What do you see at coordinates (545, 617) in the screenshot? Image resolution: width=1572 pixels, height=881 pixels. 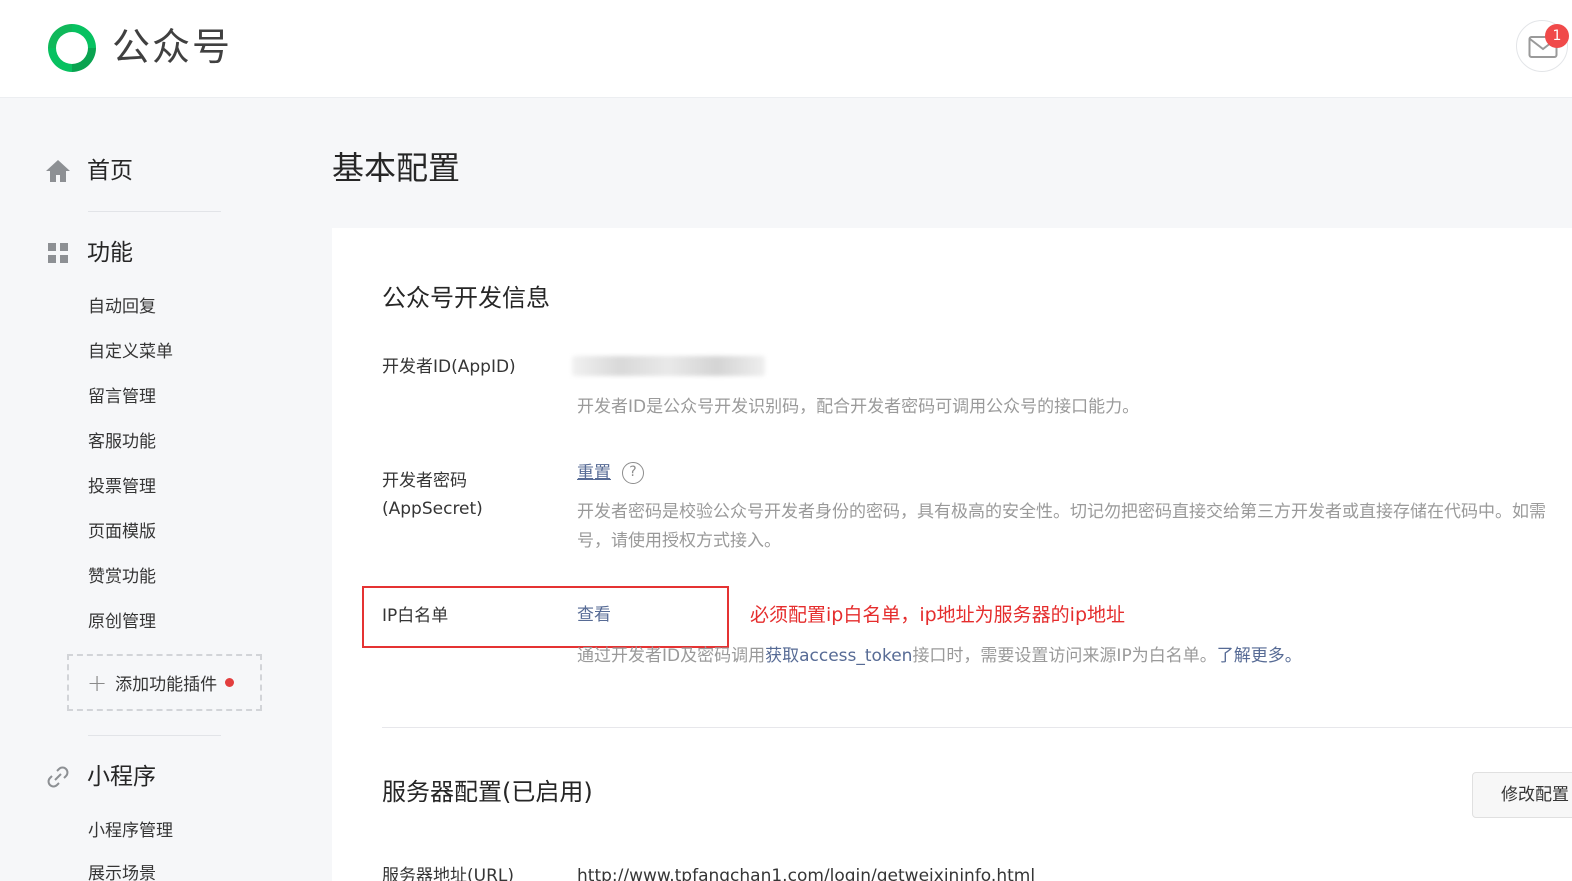 I see `highlight-box` at bounding box center [545, 617].